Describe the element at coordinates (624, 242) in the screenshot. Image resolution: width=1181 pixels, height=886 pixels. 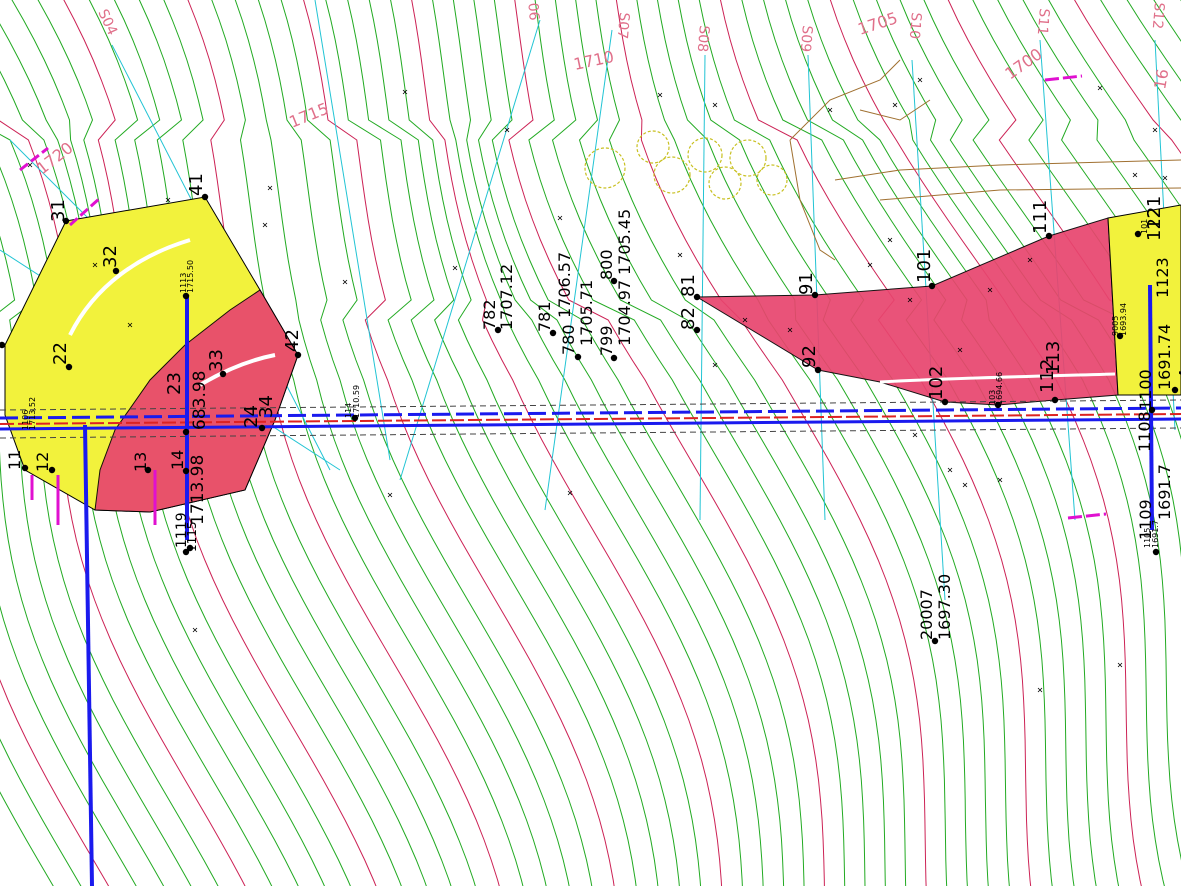
I see `point-label: 1705.45` at that location.